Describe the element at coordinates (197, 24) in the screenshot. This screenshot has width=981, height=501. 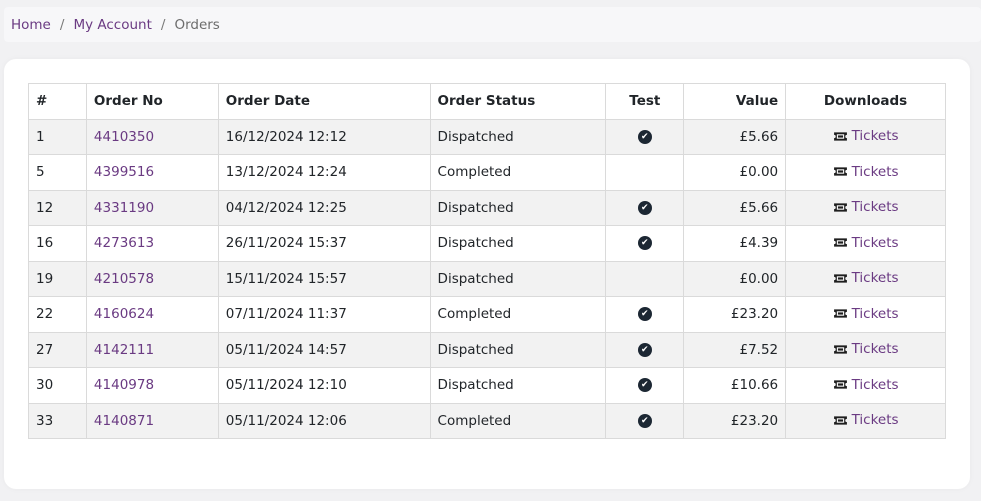
I see `breadcrumb-current: Orders` at that location.